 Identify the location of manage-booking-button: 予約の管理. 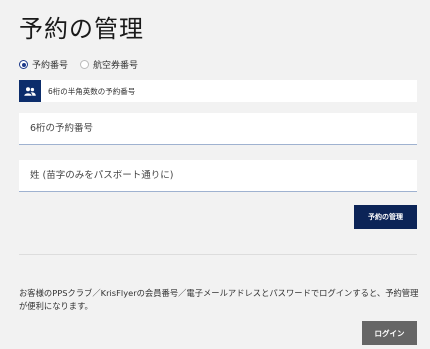
(385, 217).